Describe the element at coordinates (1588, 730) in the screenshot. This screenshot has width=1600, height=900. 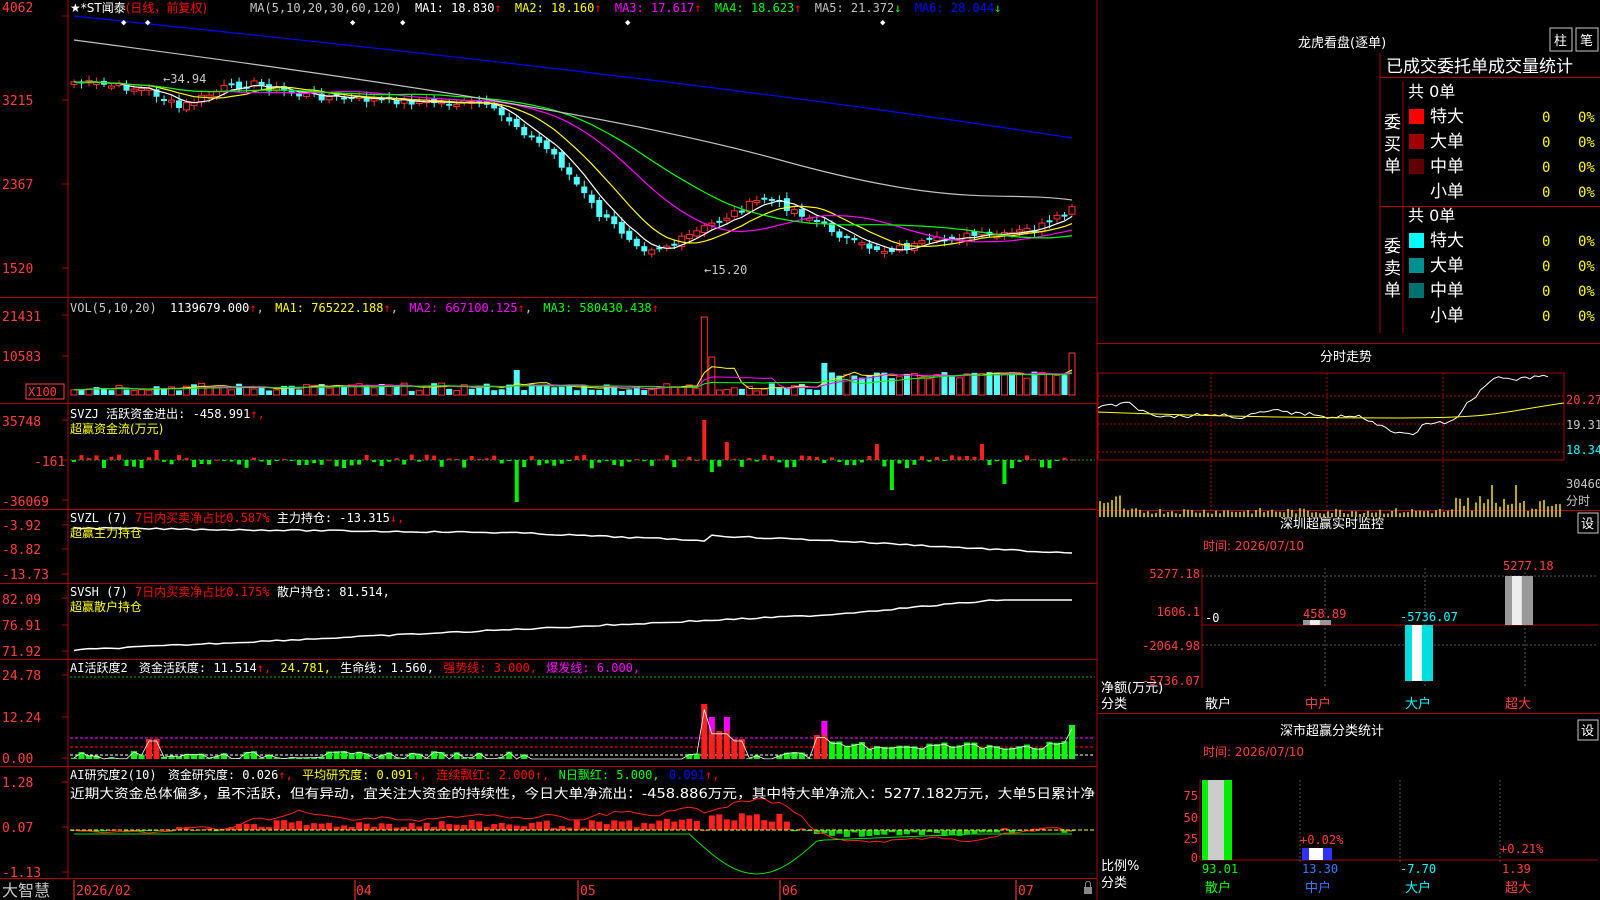
I see `sscy-settings-button: 设` at that location.